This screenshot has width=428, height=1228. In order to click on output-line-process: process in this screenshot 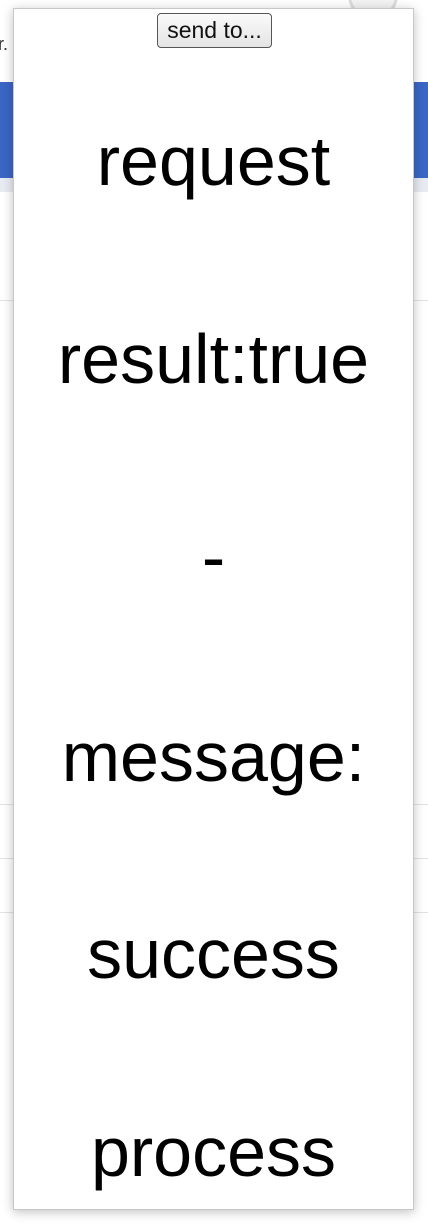, I will do `click(213, 1152)`.